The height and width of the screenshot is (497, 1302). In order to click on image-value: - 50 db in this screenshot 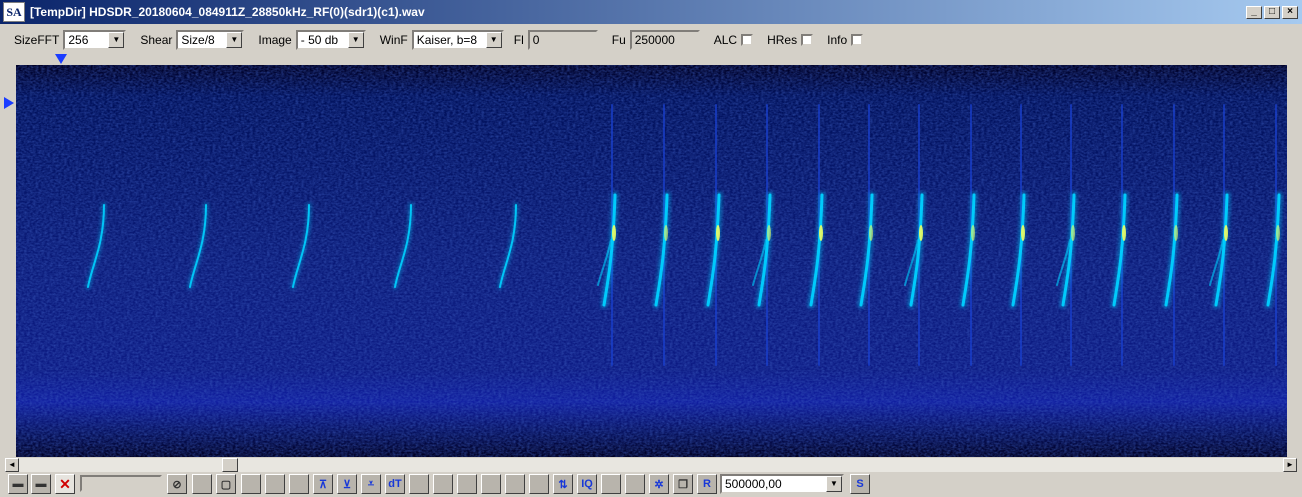, I will do `click(319, 40)`.